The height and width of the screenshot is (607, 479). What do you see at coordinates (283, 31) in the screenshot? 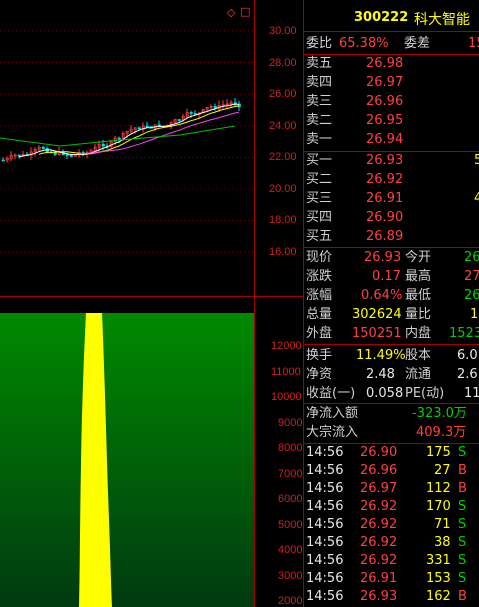
I see `price-tick: 30.00` at bounding box center [283, 31].